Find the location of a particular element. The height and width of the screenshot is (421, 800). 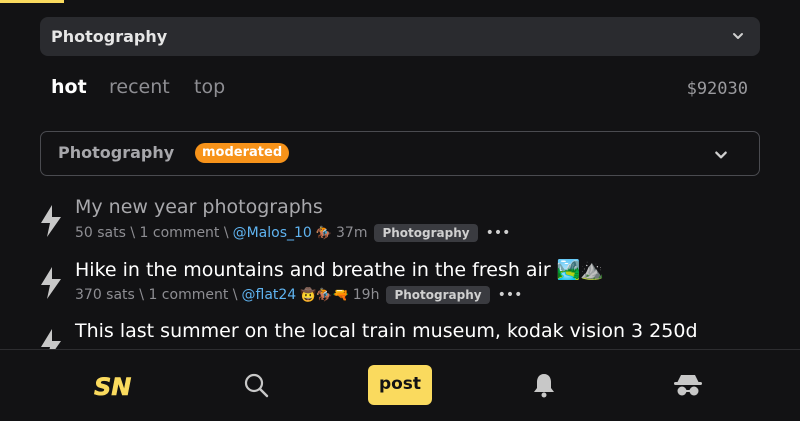

btc-price: $92030 is located at coordinates (717, 89).